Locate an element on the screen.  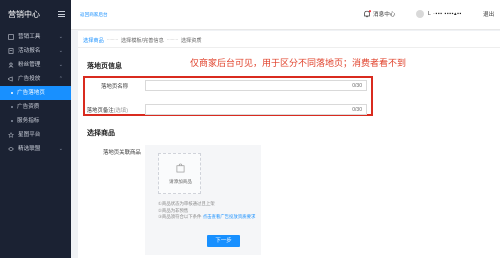
sidebar-item-label: 活动报名 is located at coordinates (29, 51).